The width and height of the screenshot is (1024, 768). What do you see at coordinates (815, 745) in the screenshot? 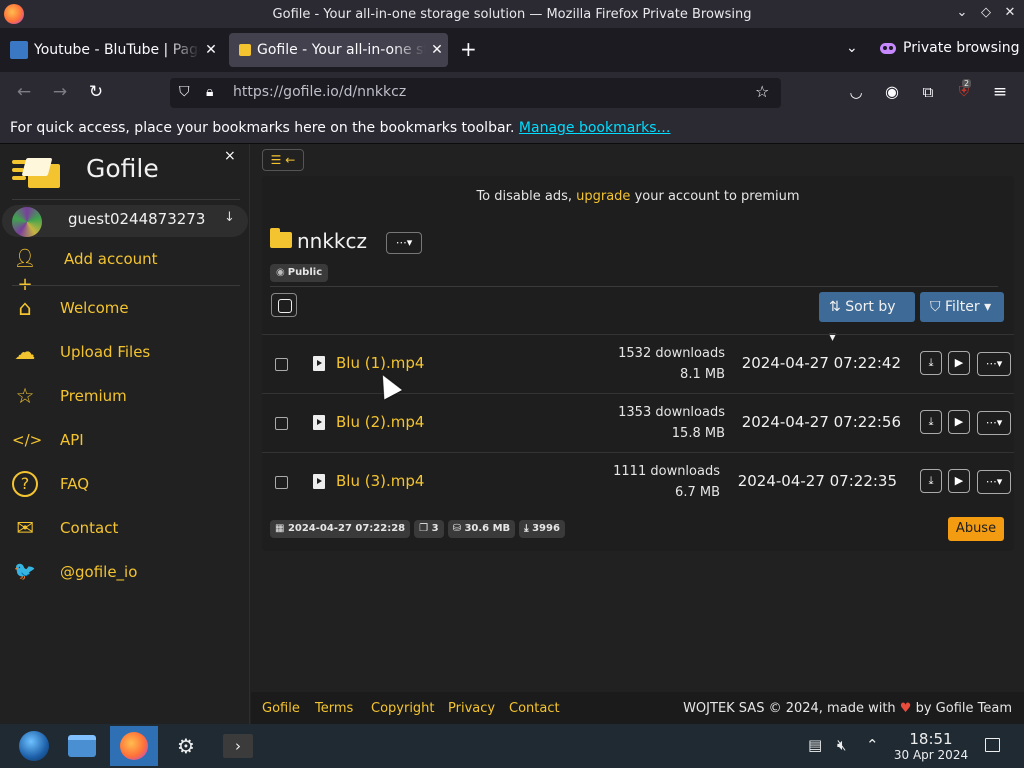
I see `clipboard-icon: ▤` at bounding box center [815, 745].